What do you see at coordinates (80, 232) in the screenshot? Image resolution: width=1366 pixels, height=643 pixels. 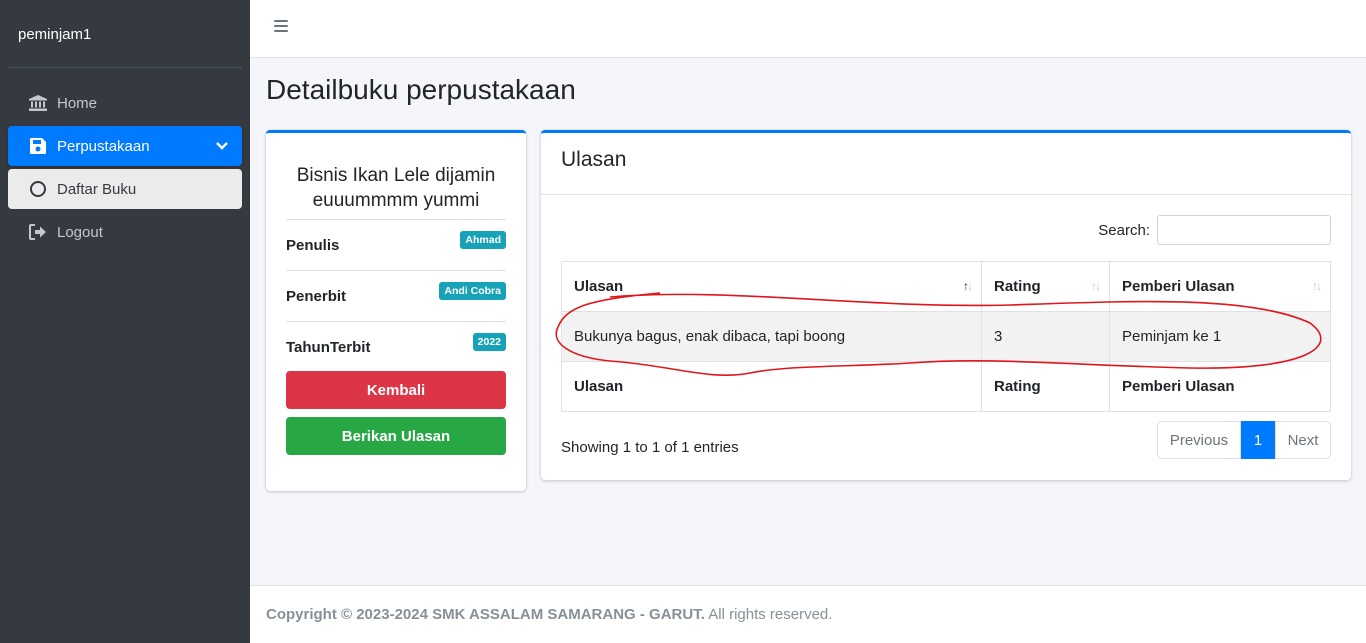 I see `sidebar-item-label: Logout` at bounding box center [80, 232].